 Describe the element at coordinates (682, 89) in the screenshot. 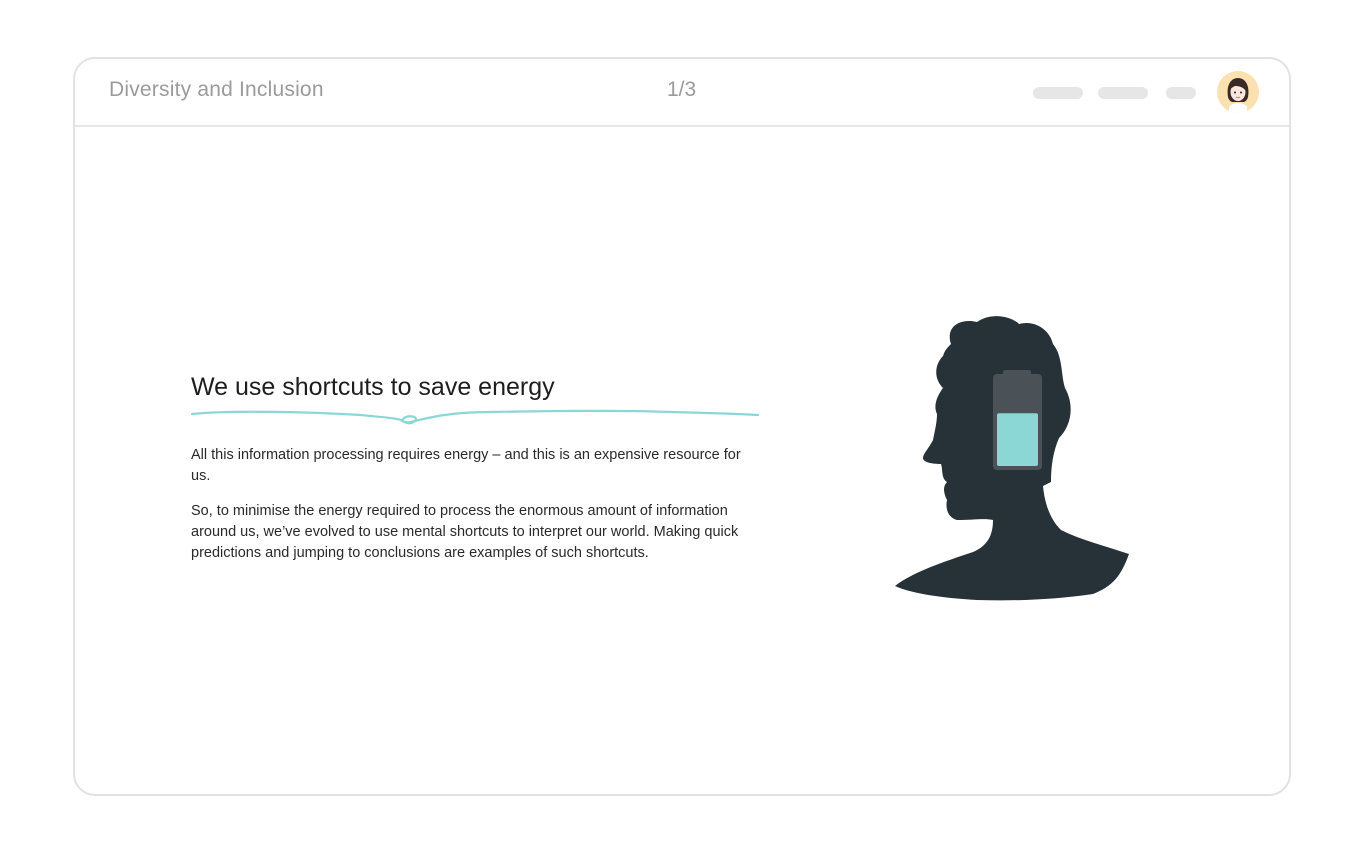

I see `page-indicator: 1/3` at that location.